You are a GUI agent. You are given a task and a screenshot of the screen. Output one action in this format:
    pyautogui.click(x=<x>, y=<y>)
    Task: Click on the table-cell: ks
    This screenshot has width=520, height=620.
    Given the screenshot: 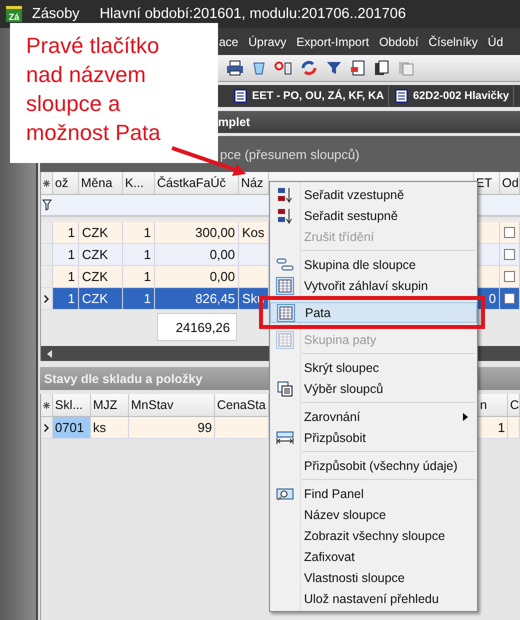 What is the action you would take?
    pyautogui.click(x=110, y=427)
    